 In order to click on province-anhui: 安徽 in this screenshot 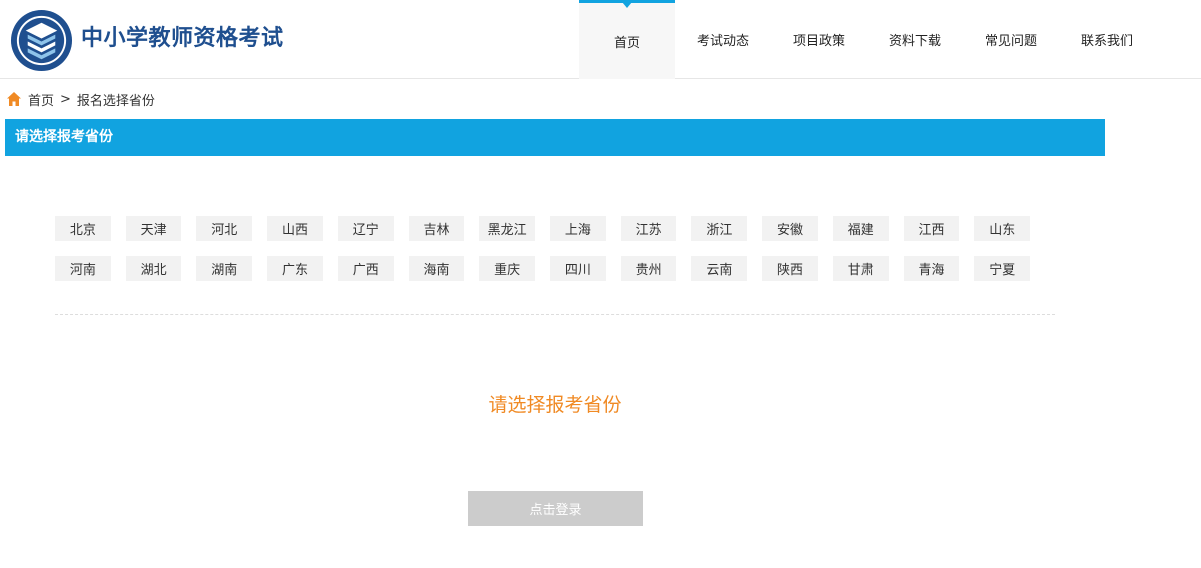, I will do `click(790, 228)`.